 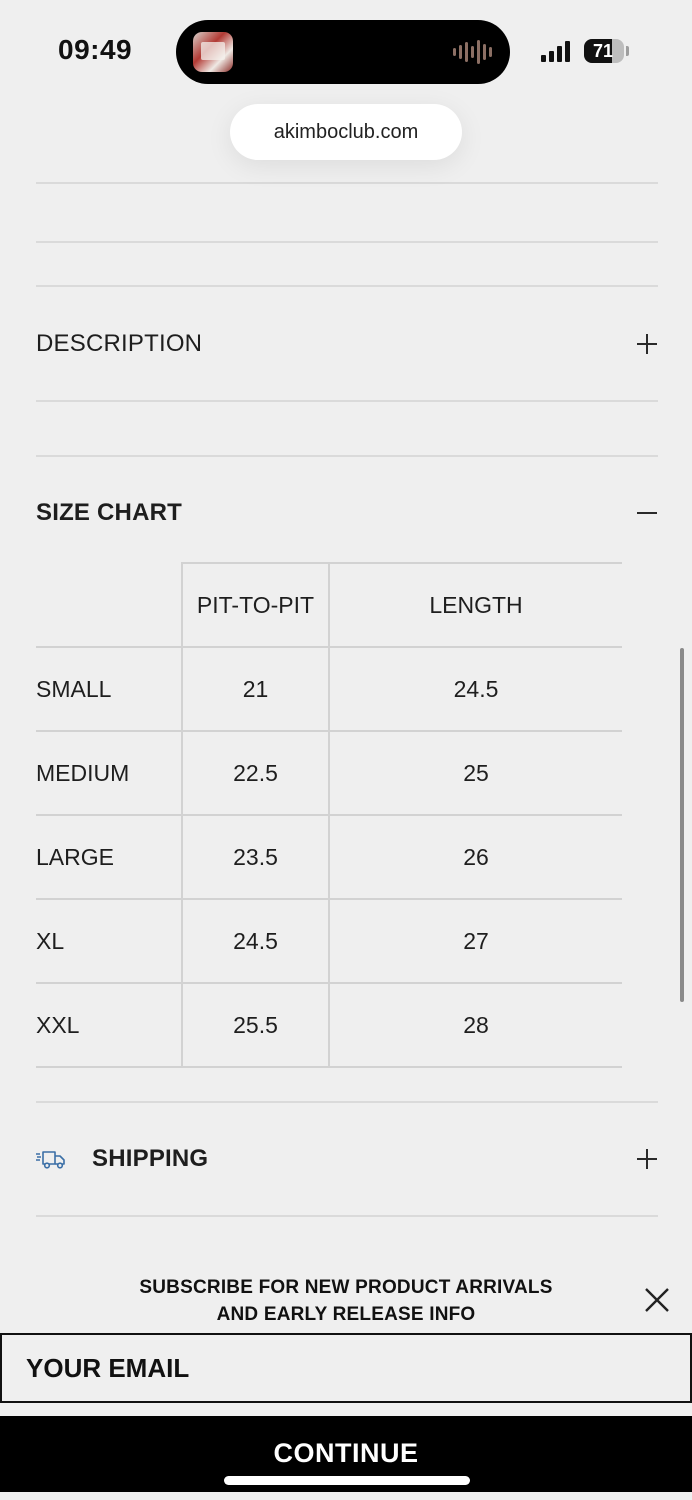 I want to click on address-bar: akimboclub.com, so click(x=346, y=132).